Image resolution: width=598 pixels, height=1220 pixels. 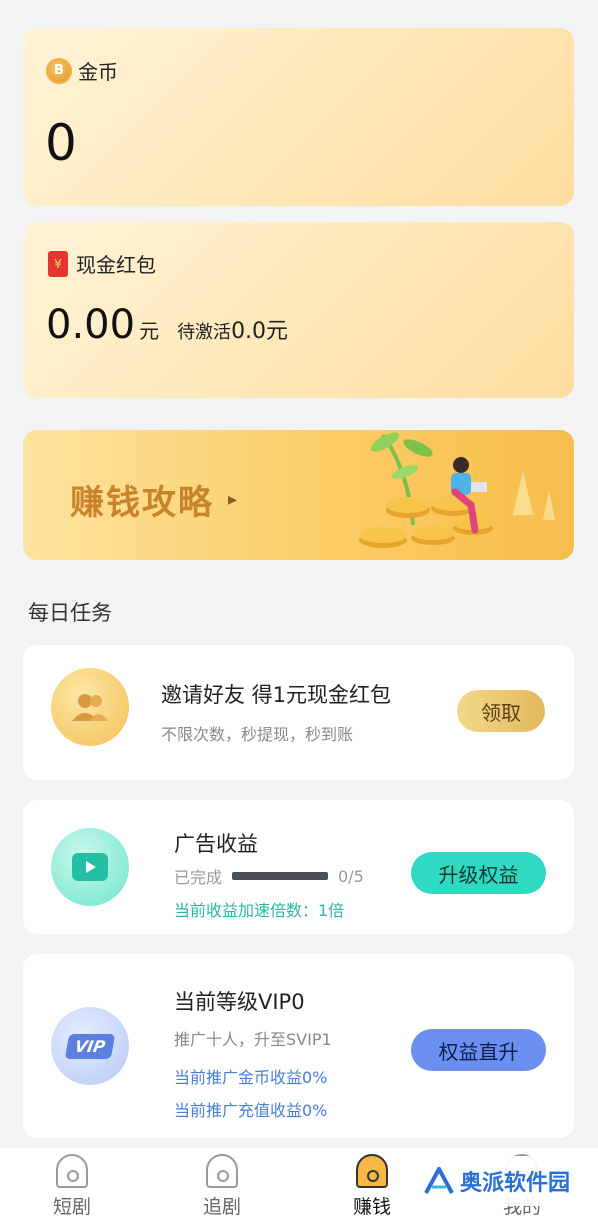 What do you see at coordinates (251, 1077) in the screenshot?
I see `vip-coin-rate: 当前推广金币收益0%` at bounding box center [251, 1077].